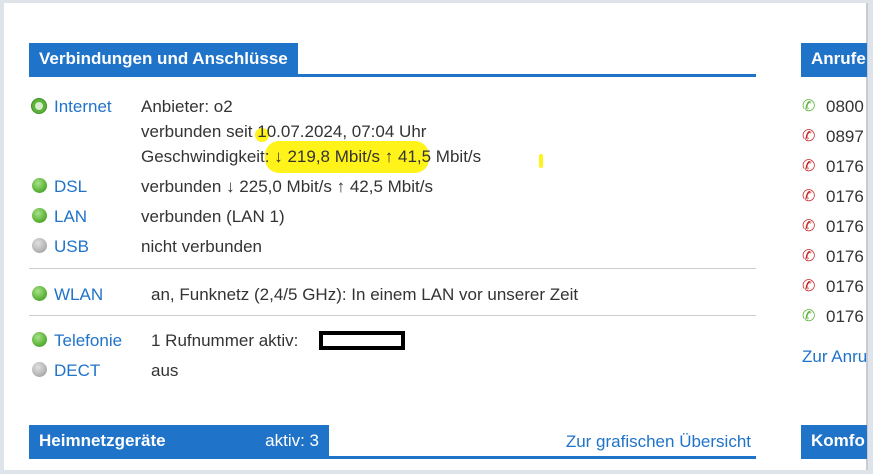 The height and width of the screenshot is (474, 873). I want to click on globe-icon, so click(39, 106).